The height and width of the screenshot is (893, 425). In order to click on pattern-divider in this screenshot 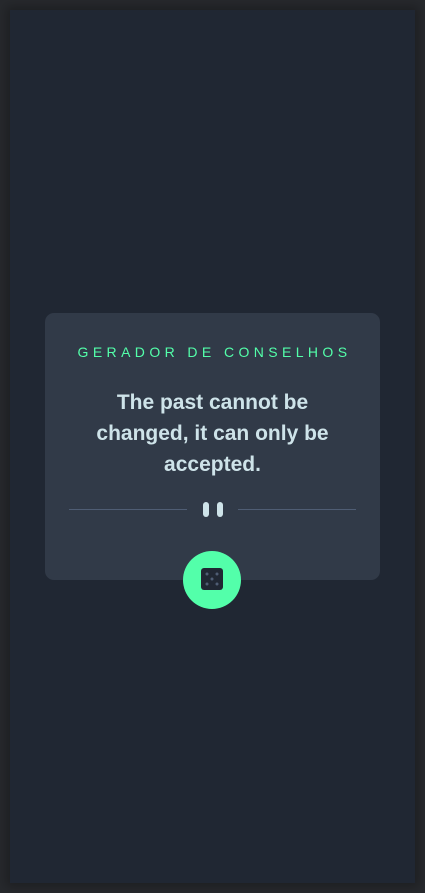, I will do `click(212, 509)`.